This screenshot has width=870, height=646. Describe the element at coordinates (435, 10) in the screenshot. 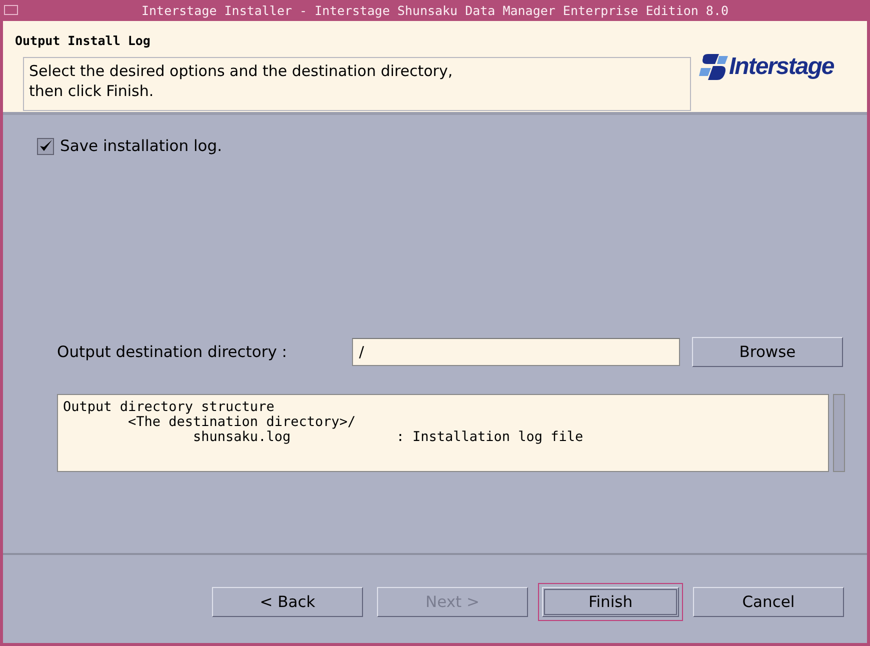

I see `window-title: Interstage Installer - Interstage Shunsaku Data Manager Enterprise Edition 8.0` at that location.